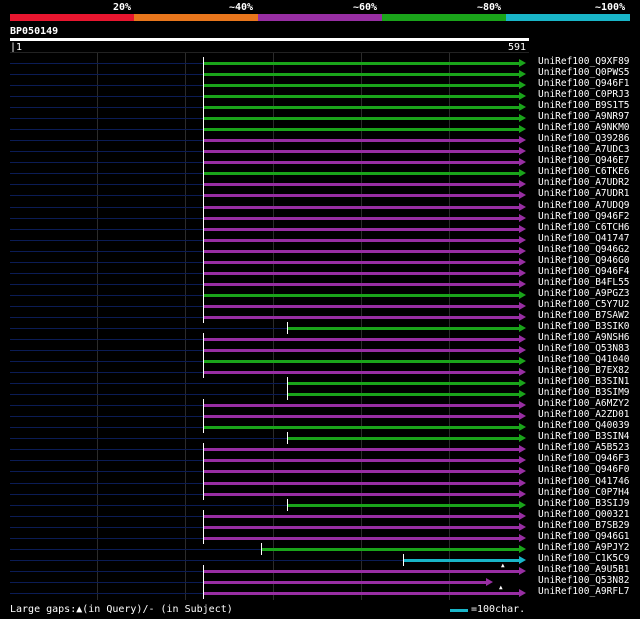  Describe the element at coordinates (584, 569) in the screenshot. I see `hit-label-link: UniRef100_A9U5B1` at that location.